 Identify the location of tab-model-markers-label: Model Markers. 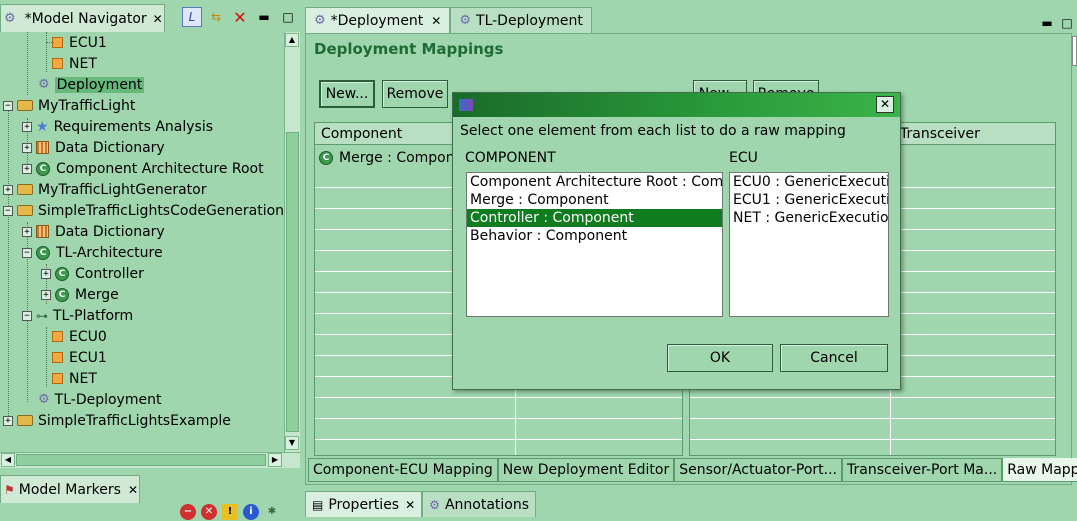
(69, 489).